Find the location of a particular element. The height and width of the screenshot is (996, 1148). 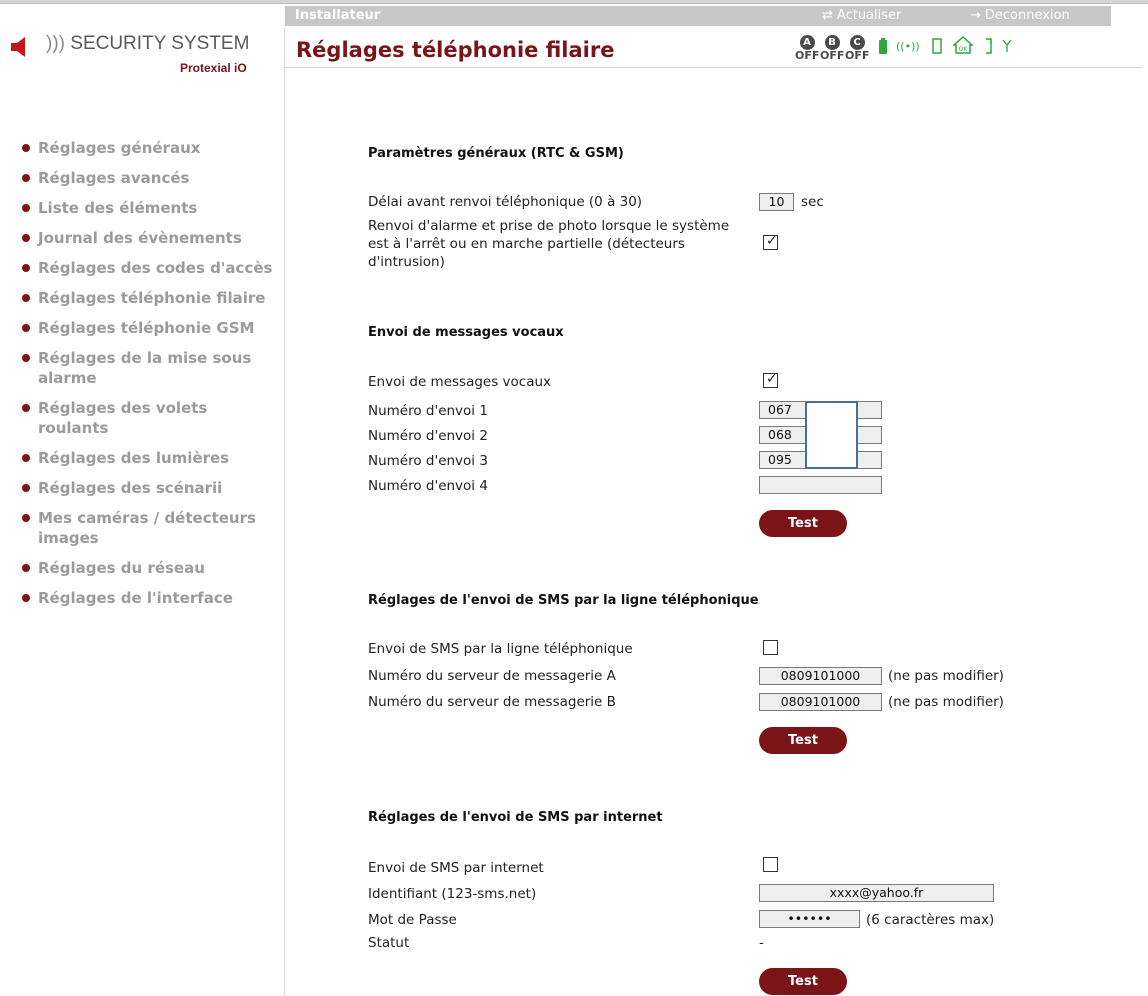

sms-line-test-button: Test is located at coordinates (803, 740).